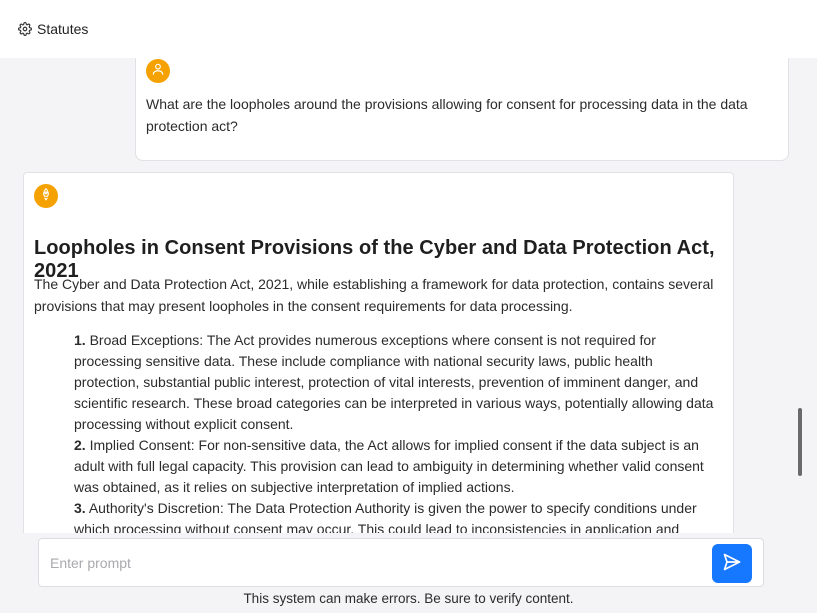 The height and width of the screenshot is (613, 817). I want to click on user-avatar, so click(158, 71).